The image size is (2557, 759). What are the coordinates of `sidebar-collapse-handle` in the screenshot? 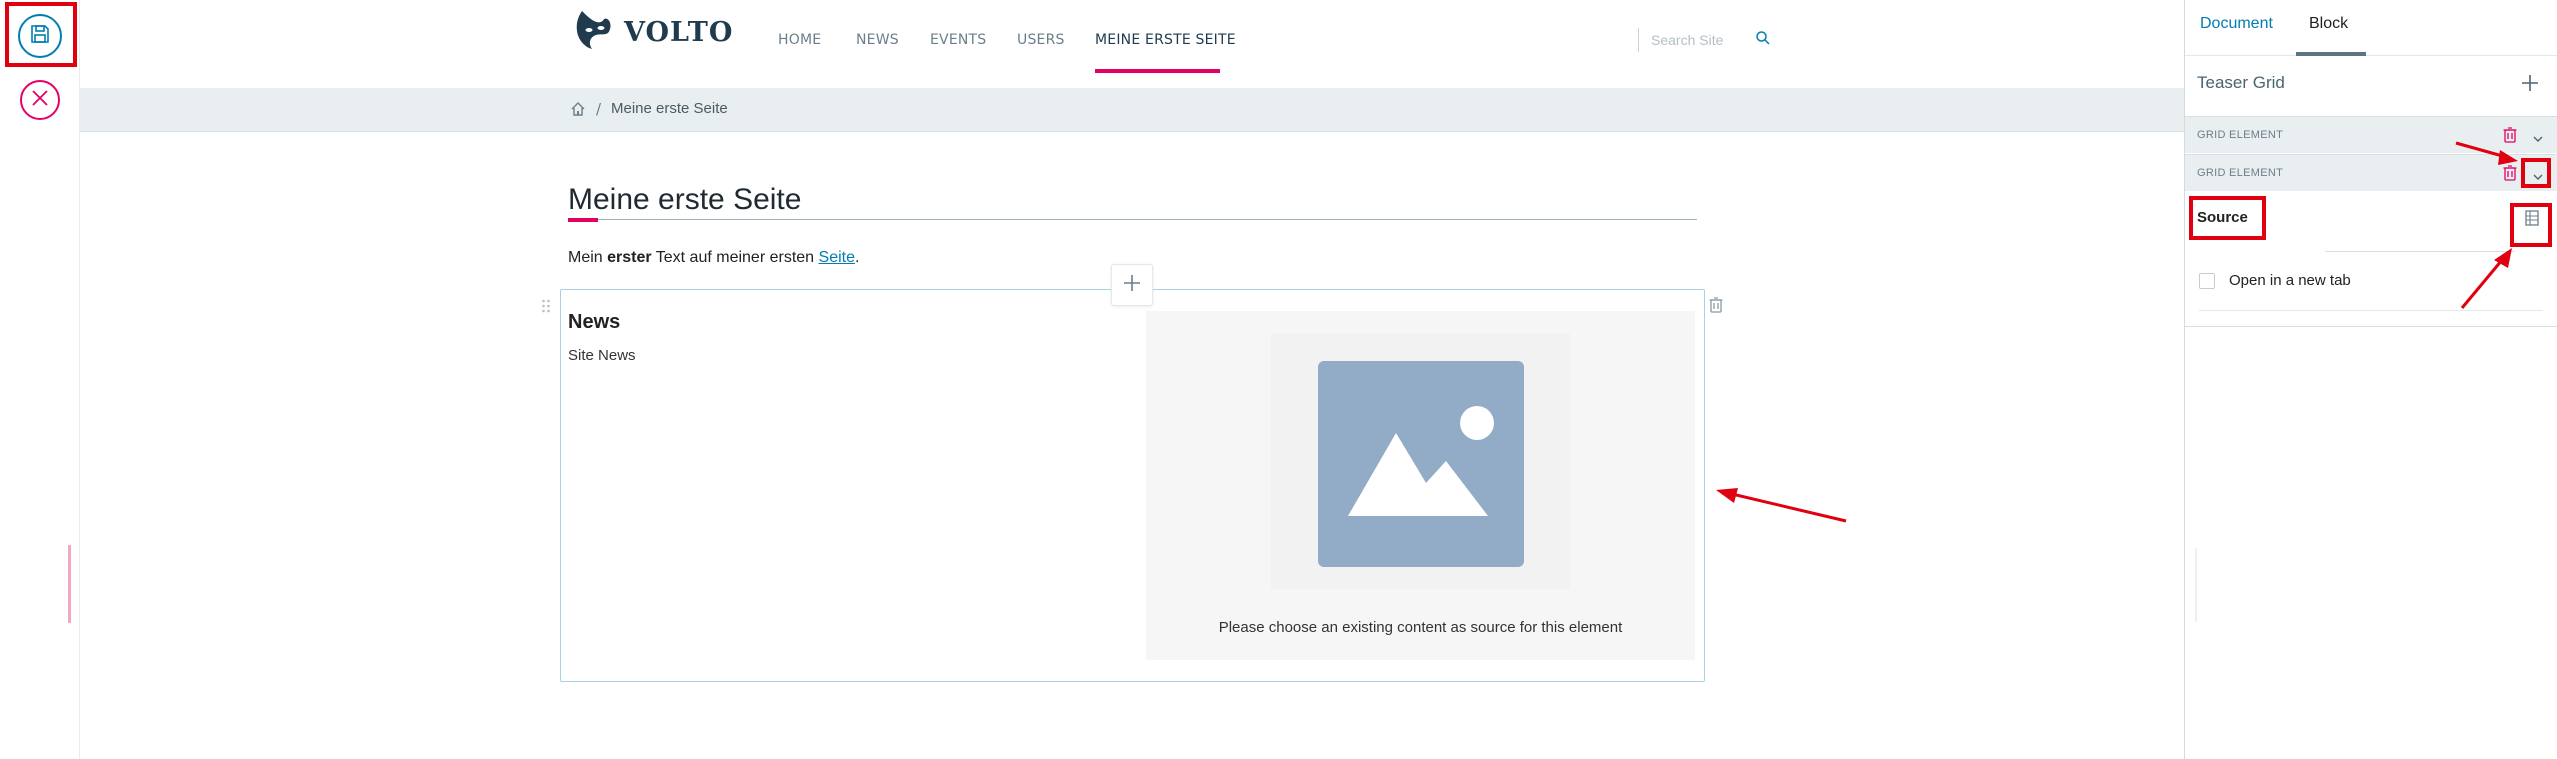 It's located at (2196, 585).